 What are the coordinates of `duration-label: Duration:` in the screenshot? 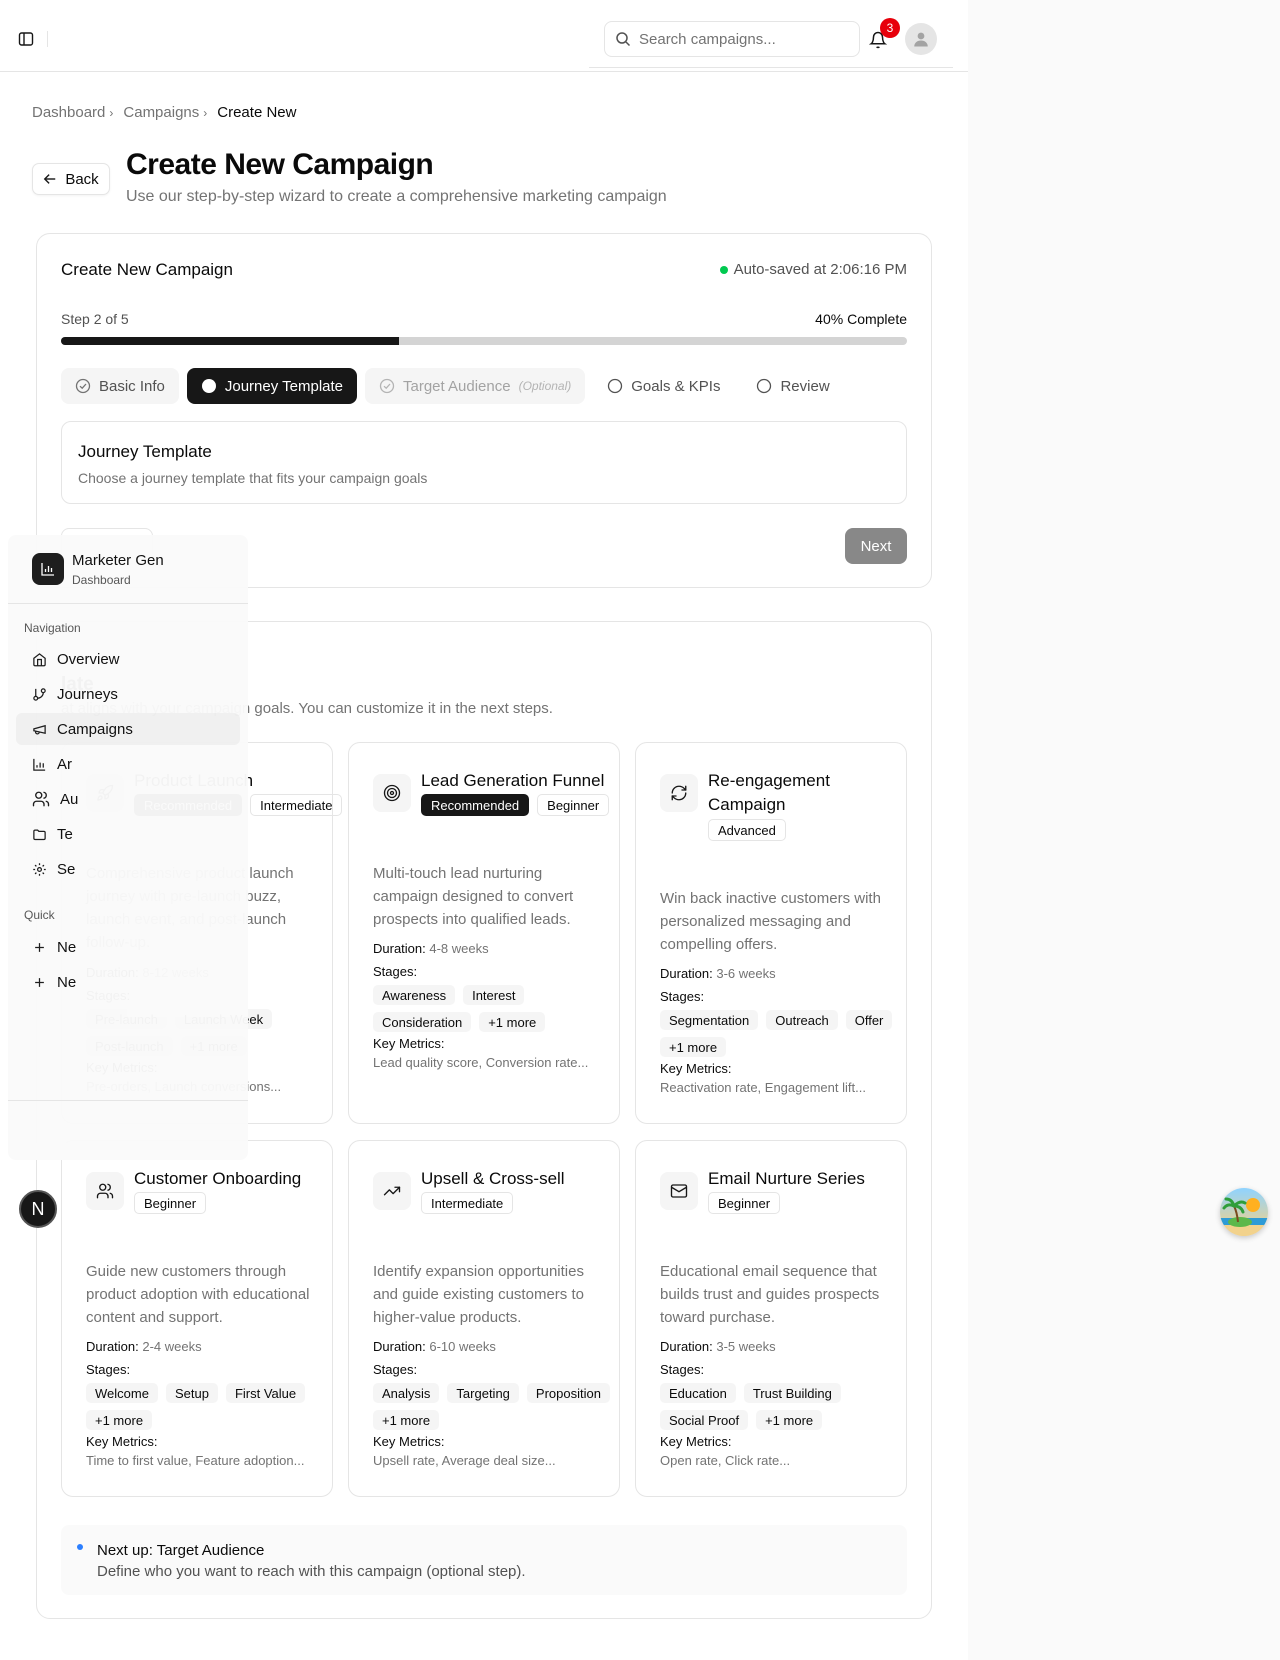 It's located at (399, 948).